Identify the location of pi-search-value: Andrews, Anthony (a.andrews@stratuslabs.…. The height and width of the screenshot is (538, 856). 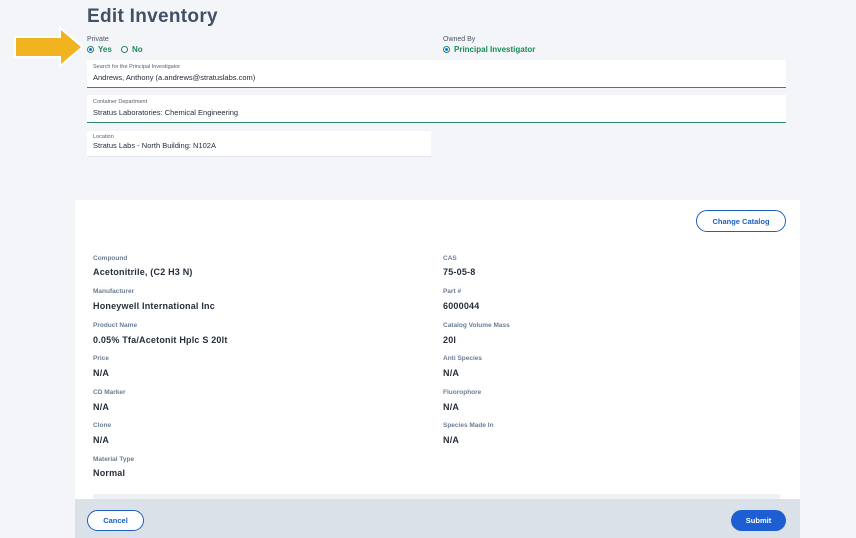
(174, 77).